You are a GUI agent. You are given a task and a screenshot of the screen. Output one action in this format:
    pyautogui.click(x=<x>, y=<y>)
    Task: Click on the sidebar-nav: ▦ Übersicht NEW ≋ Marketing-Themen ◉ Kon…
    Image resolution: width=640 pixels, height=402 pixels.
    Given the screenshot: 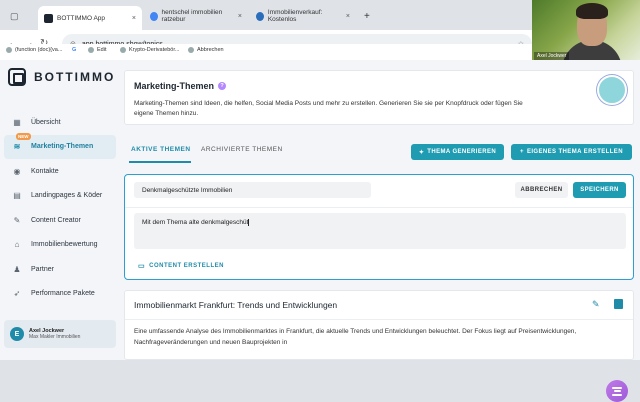 What is the action you would take?
    pyautogui.click(x=60, y=208)
    